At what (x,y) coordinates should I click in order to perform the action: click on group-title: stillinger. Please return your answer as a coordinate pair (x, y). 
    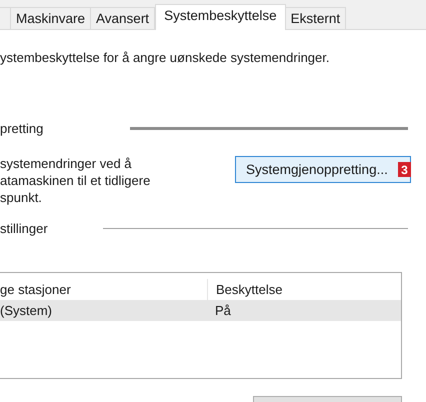
    Looking at the image, I should click on (24, 228).